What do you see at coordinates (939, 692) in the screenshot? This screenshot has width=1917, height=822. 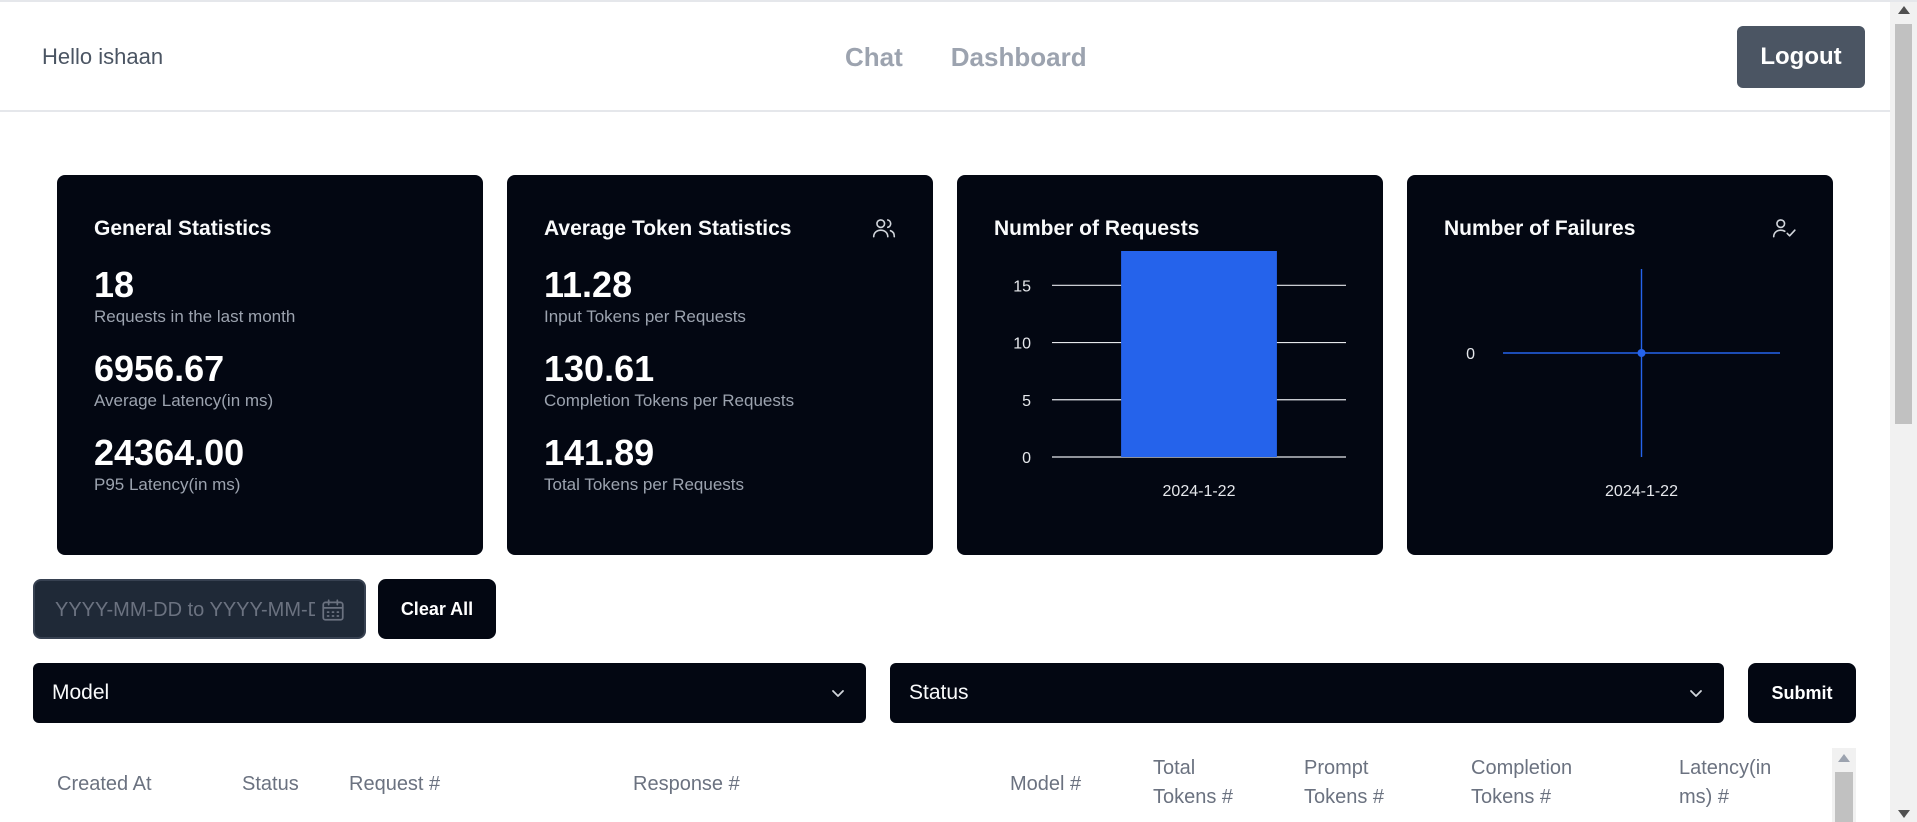 I see `status-select-label: Status` at bounding box center [939, 692].